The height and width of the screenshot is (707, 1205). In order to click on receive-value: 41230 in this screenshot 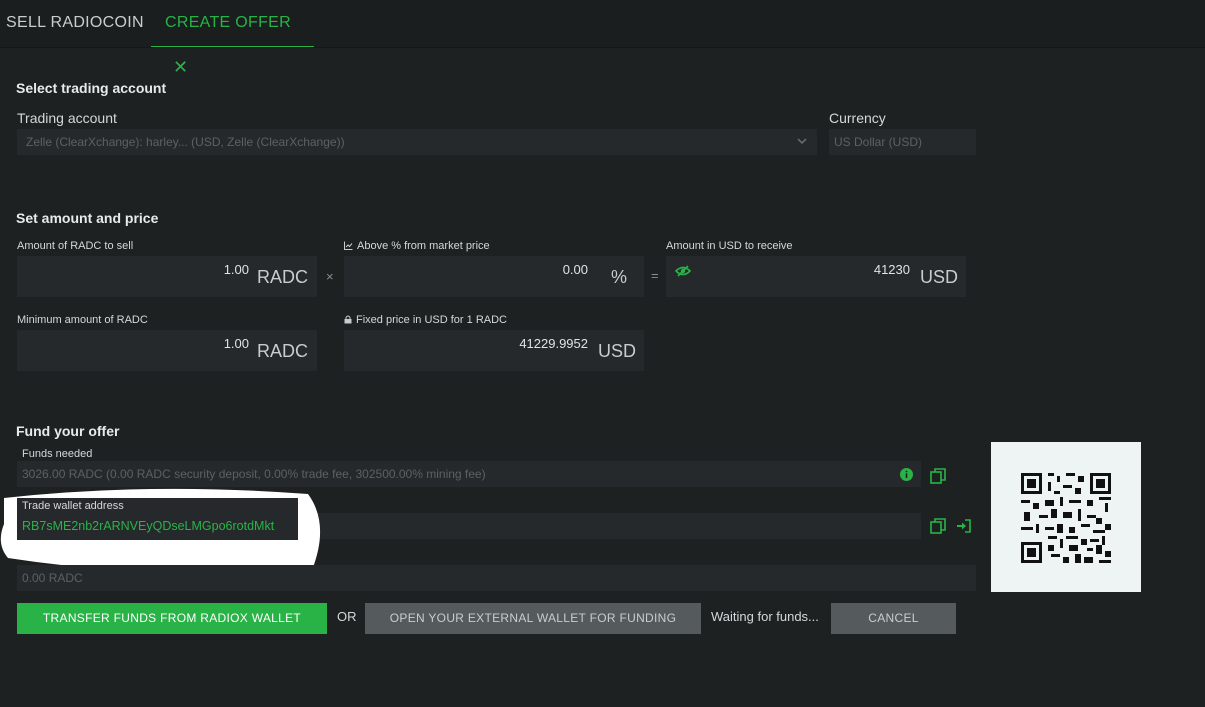, I will do `click(891, 269)`.